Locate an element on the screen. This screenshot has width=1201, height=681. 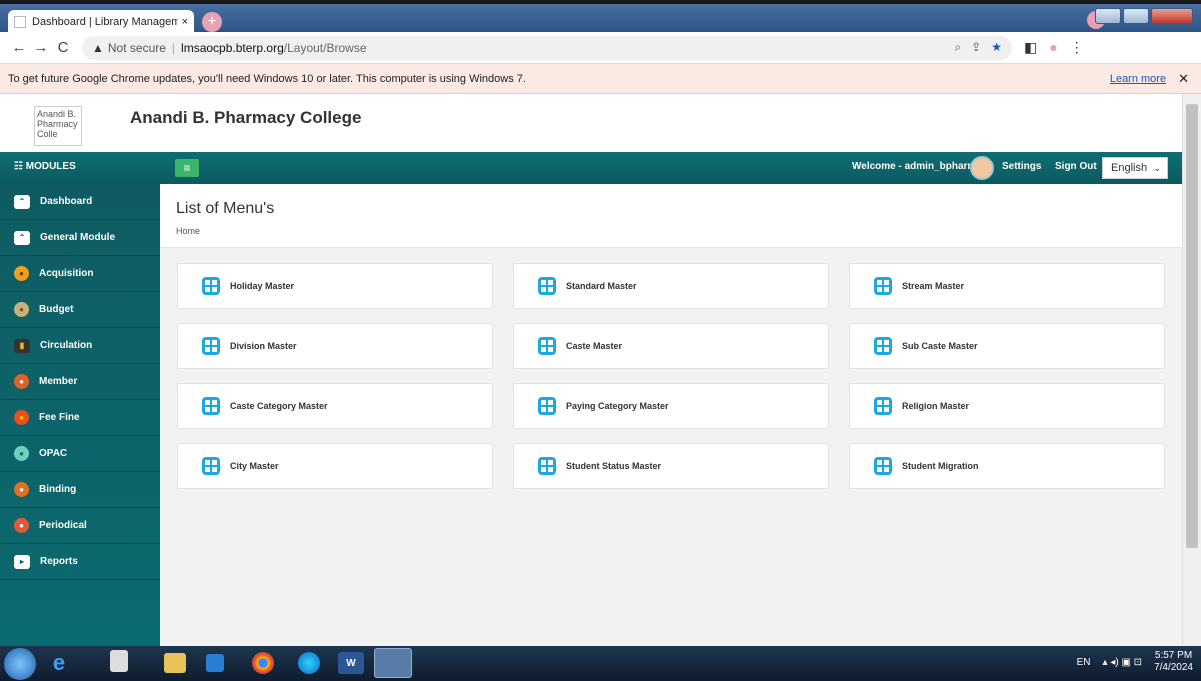
internet-explorer-icon: e is located at coordinates (59, 663).